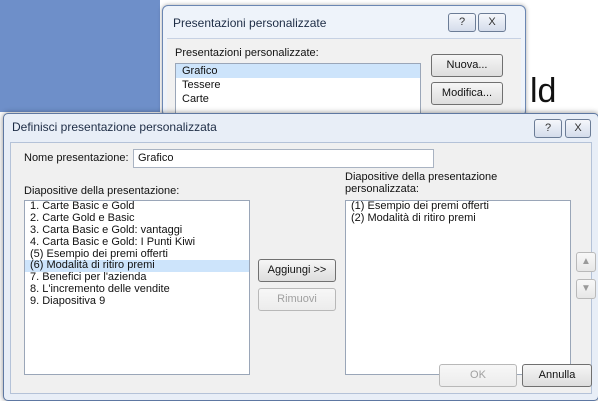 The width and height of the screenshot is (598, 401). Describe the element at coordinates (478, 375) in the screenshot. I see `ok-button: OK` at that location.